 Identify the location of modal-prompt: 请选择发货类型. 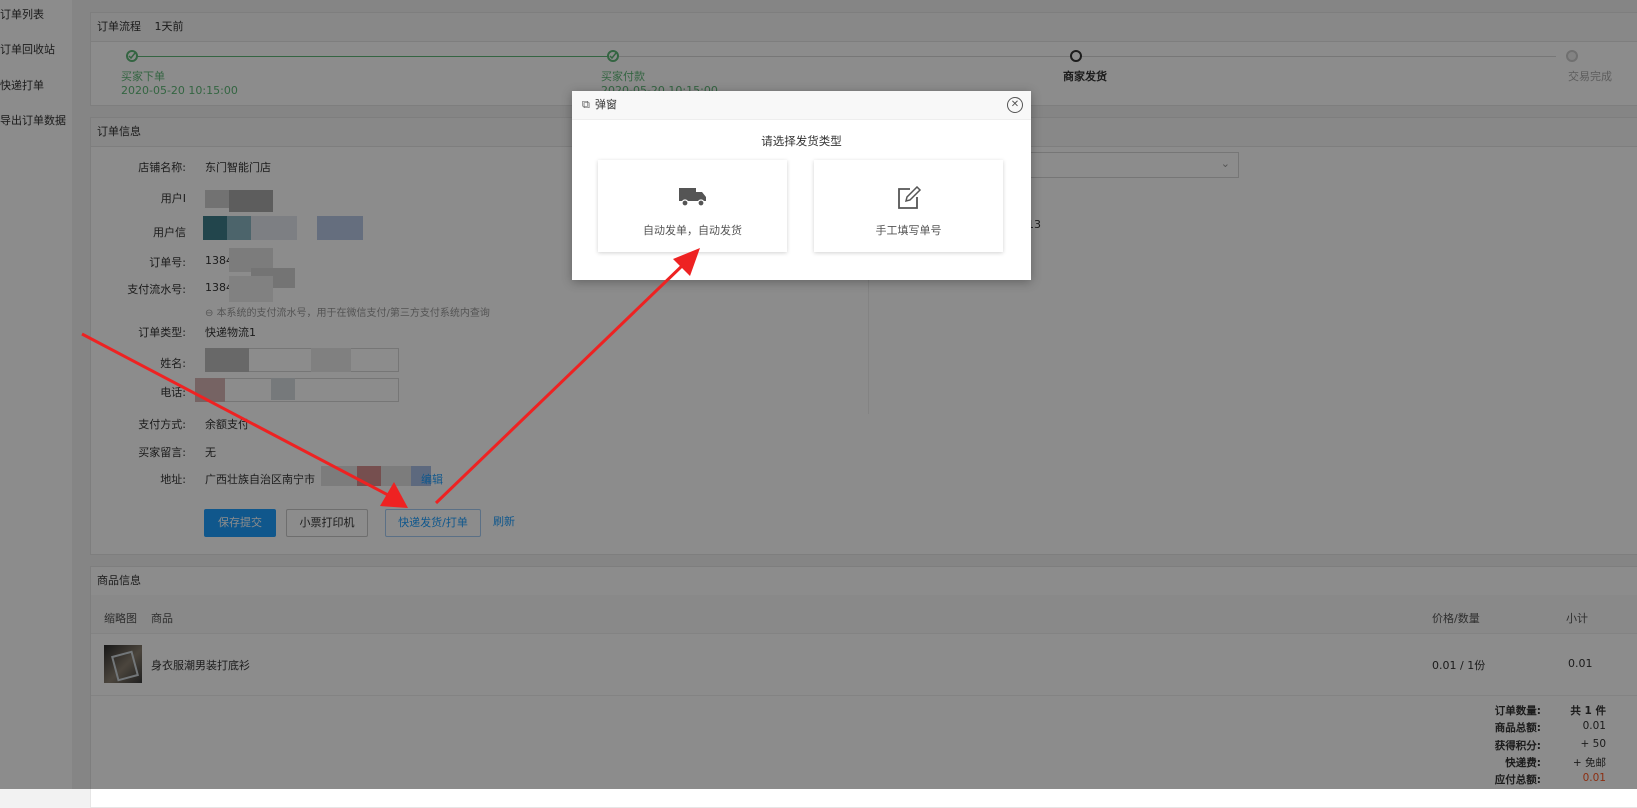
(801, 141).